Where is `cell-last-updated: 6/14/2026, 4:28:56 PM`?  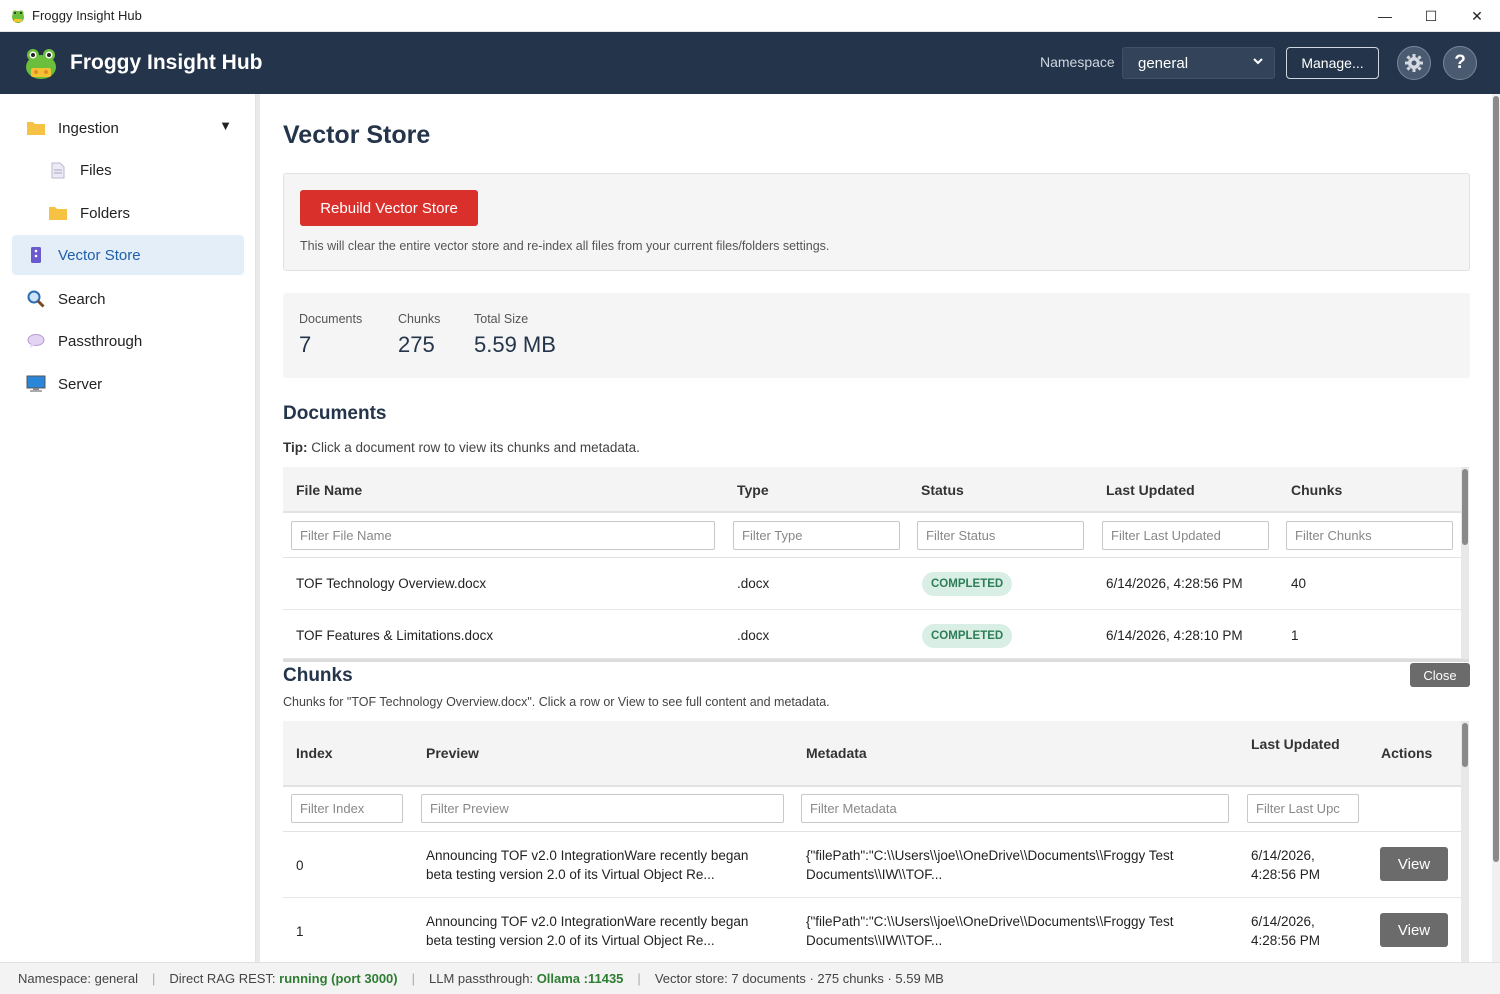 cell-last-updated: 6/14/2026, 4:28:56 PM is located at coordinates (1285, 865).